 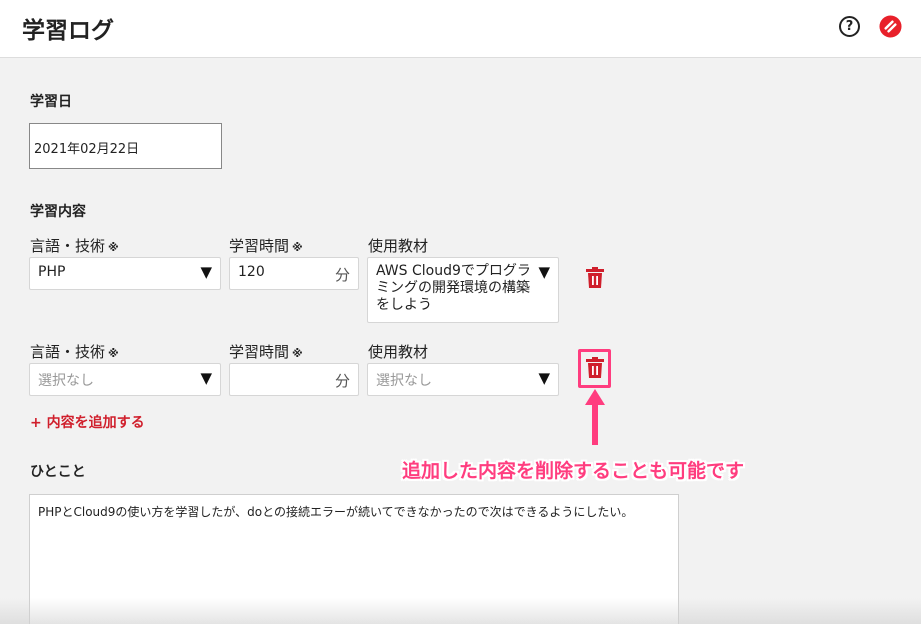 What do you see at coordinates (453, 288) in the screenshot?
I see `material-select-value: AWS Cloud9でプログラミングの開発環境の構築をしよう` at bounding box center [453, 288].